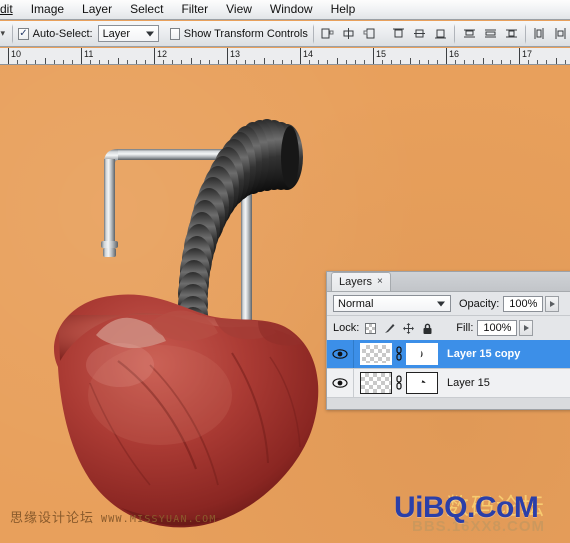 The image size is (570, 543). I want to click on lock-transparent-pixels-icon, so click(370, 328).